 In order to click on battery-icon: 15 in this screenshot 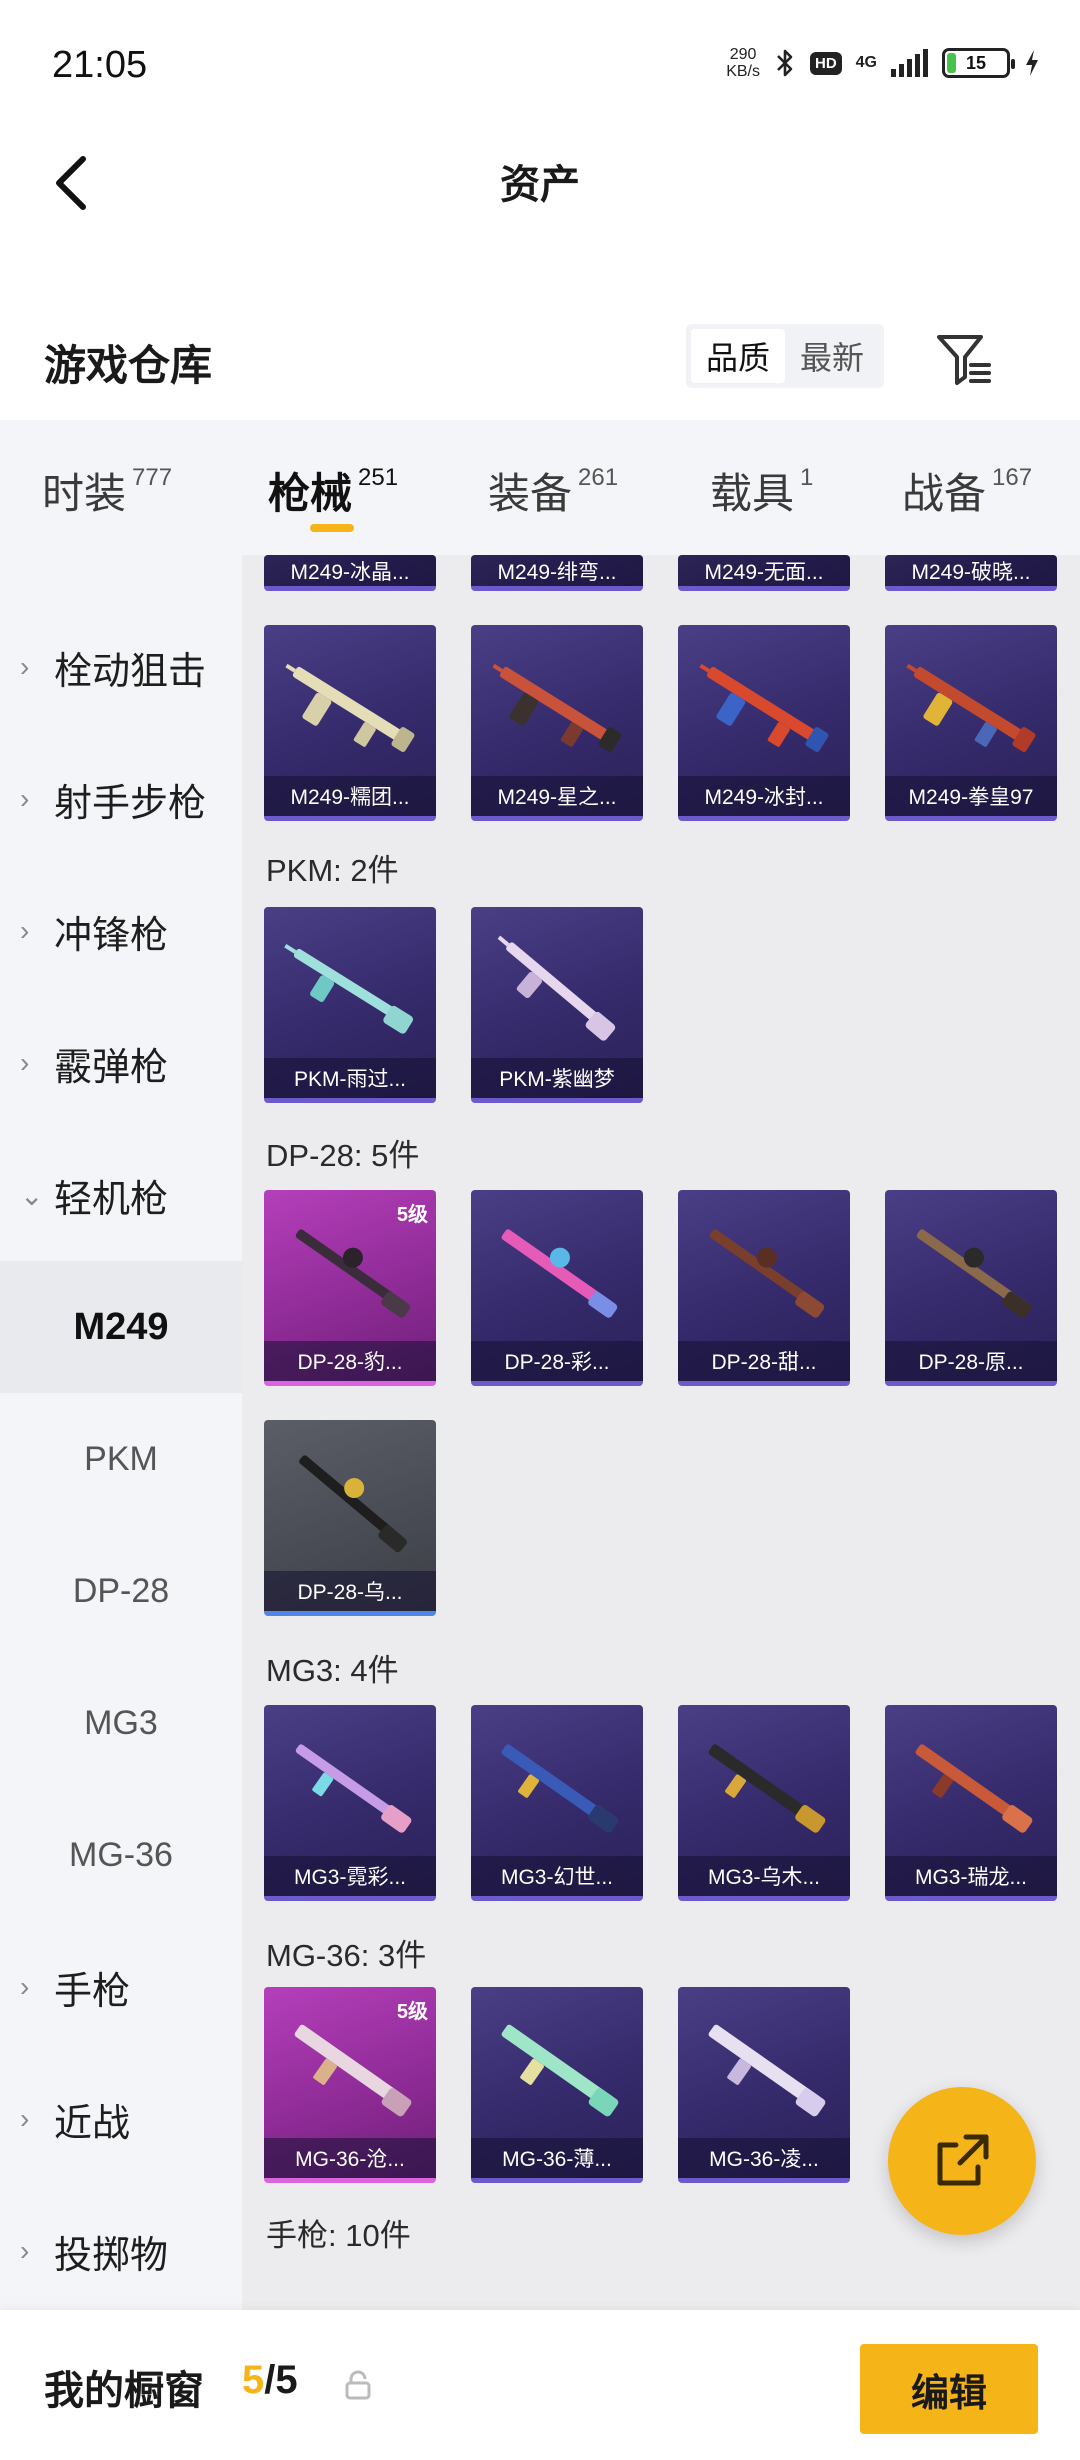, I will do `click(978, 63)`.